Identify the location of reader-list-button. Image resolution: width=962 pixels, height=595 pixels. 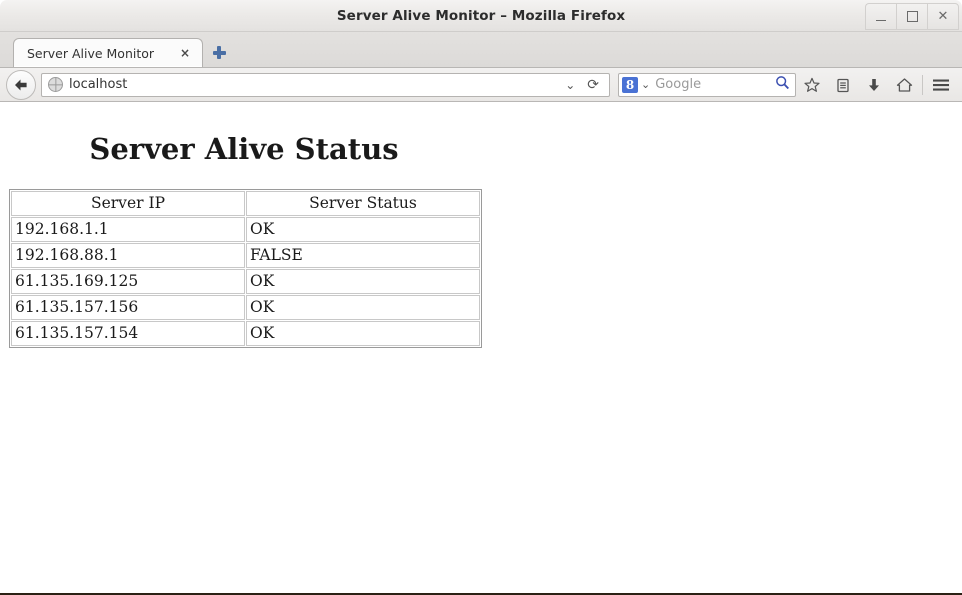
(842, 85).